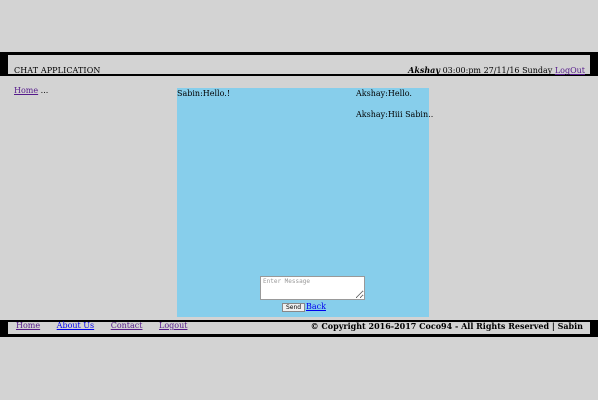 The height and width of the screenshot is (400, 598). Describe the element at coordinates (462, 70) in the screenshot. I see `header-time: 03:00:pm` at that location.